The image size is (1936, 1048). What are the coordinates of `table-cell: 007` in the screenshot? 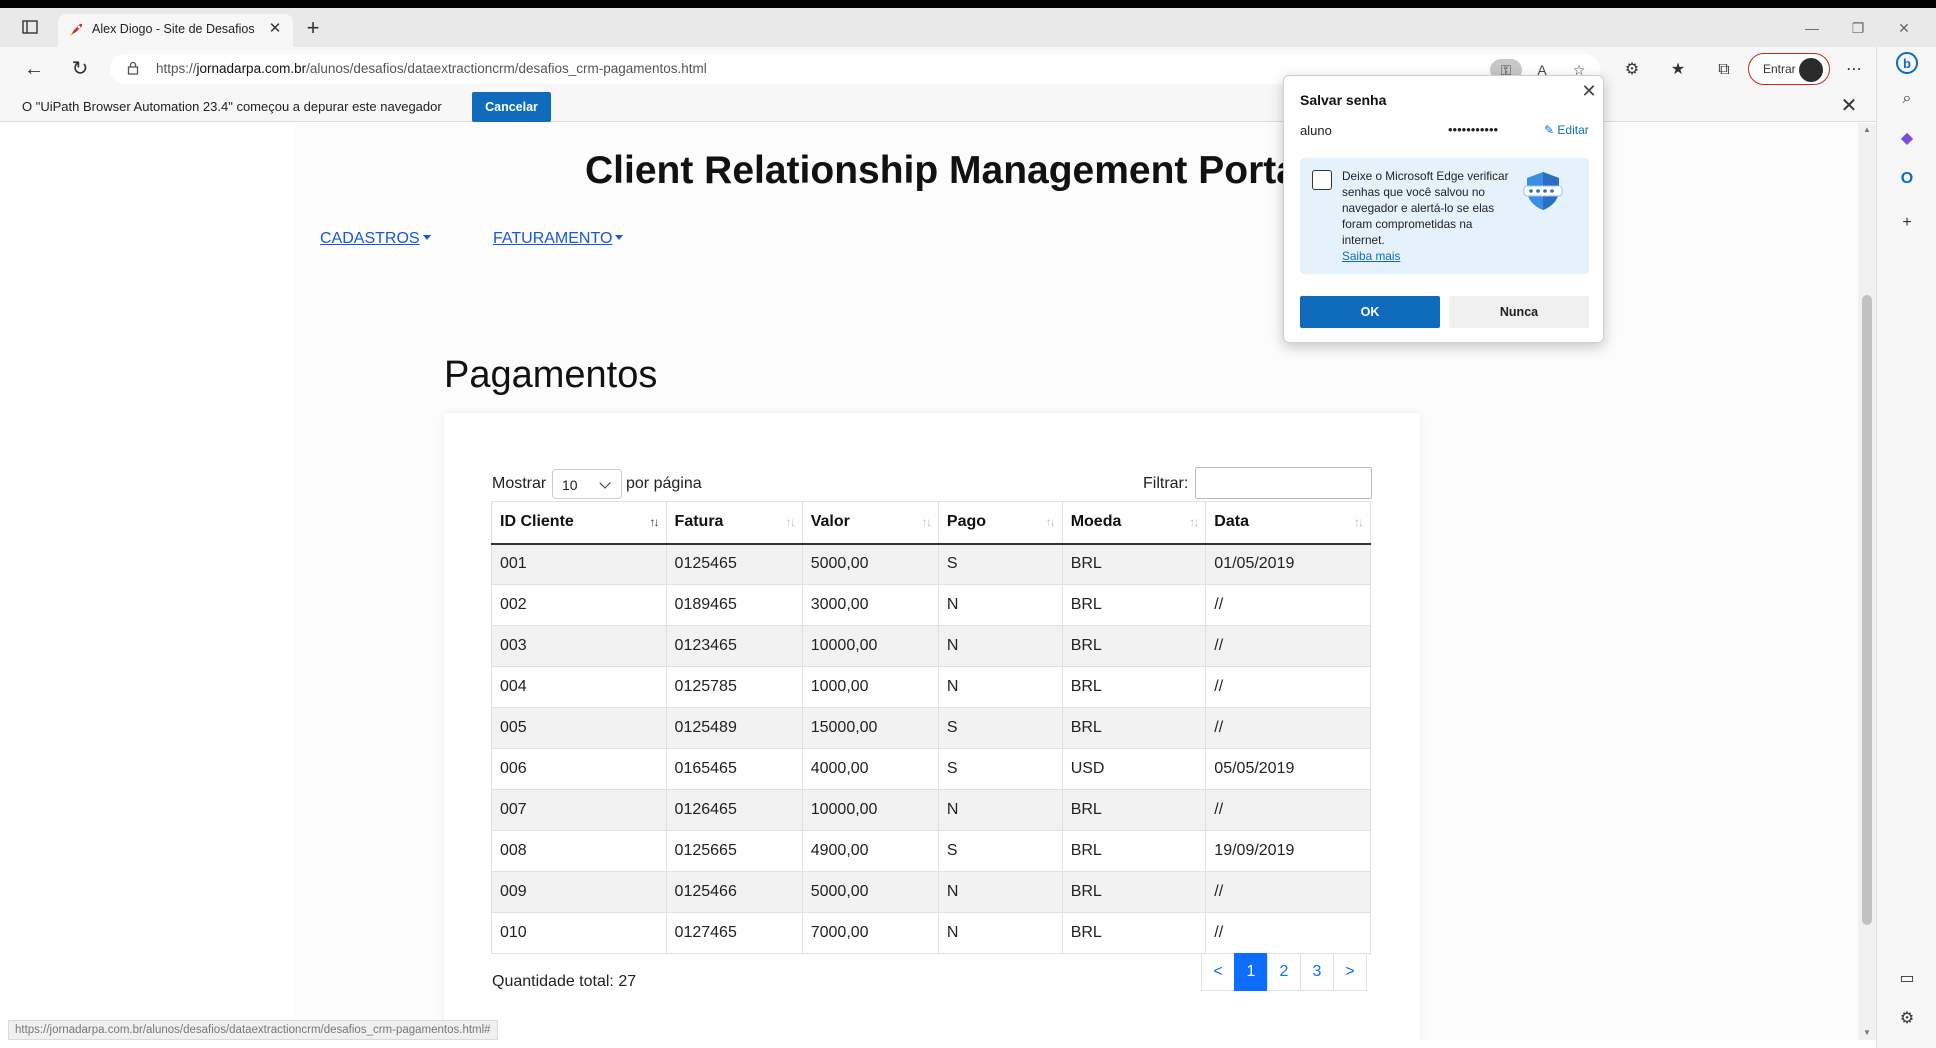 It's located at (579, 810).